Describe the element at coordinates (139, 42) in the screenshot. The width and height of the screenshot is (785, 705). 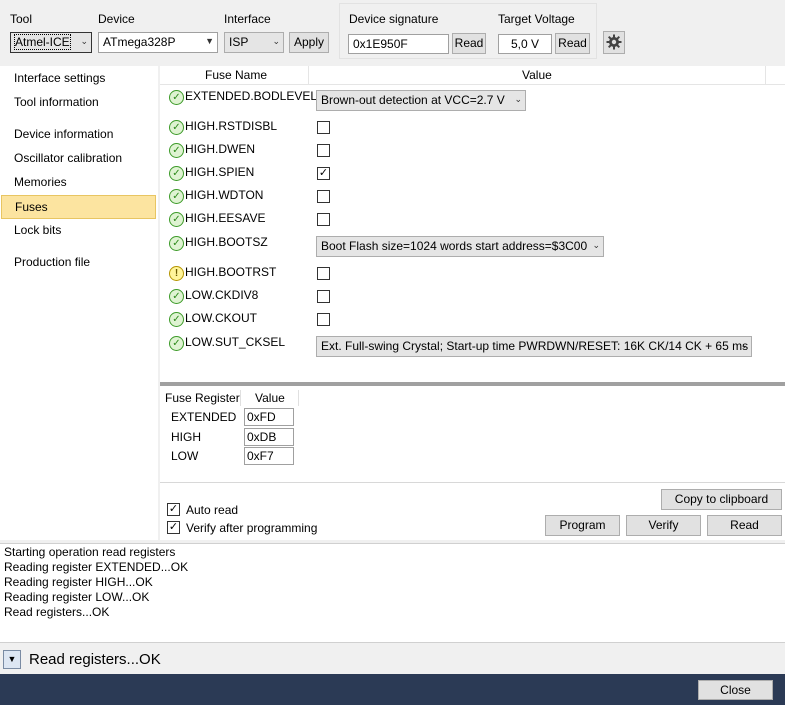
I see `device-select-value: ATmega328P` at that location.